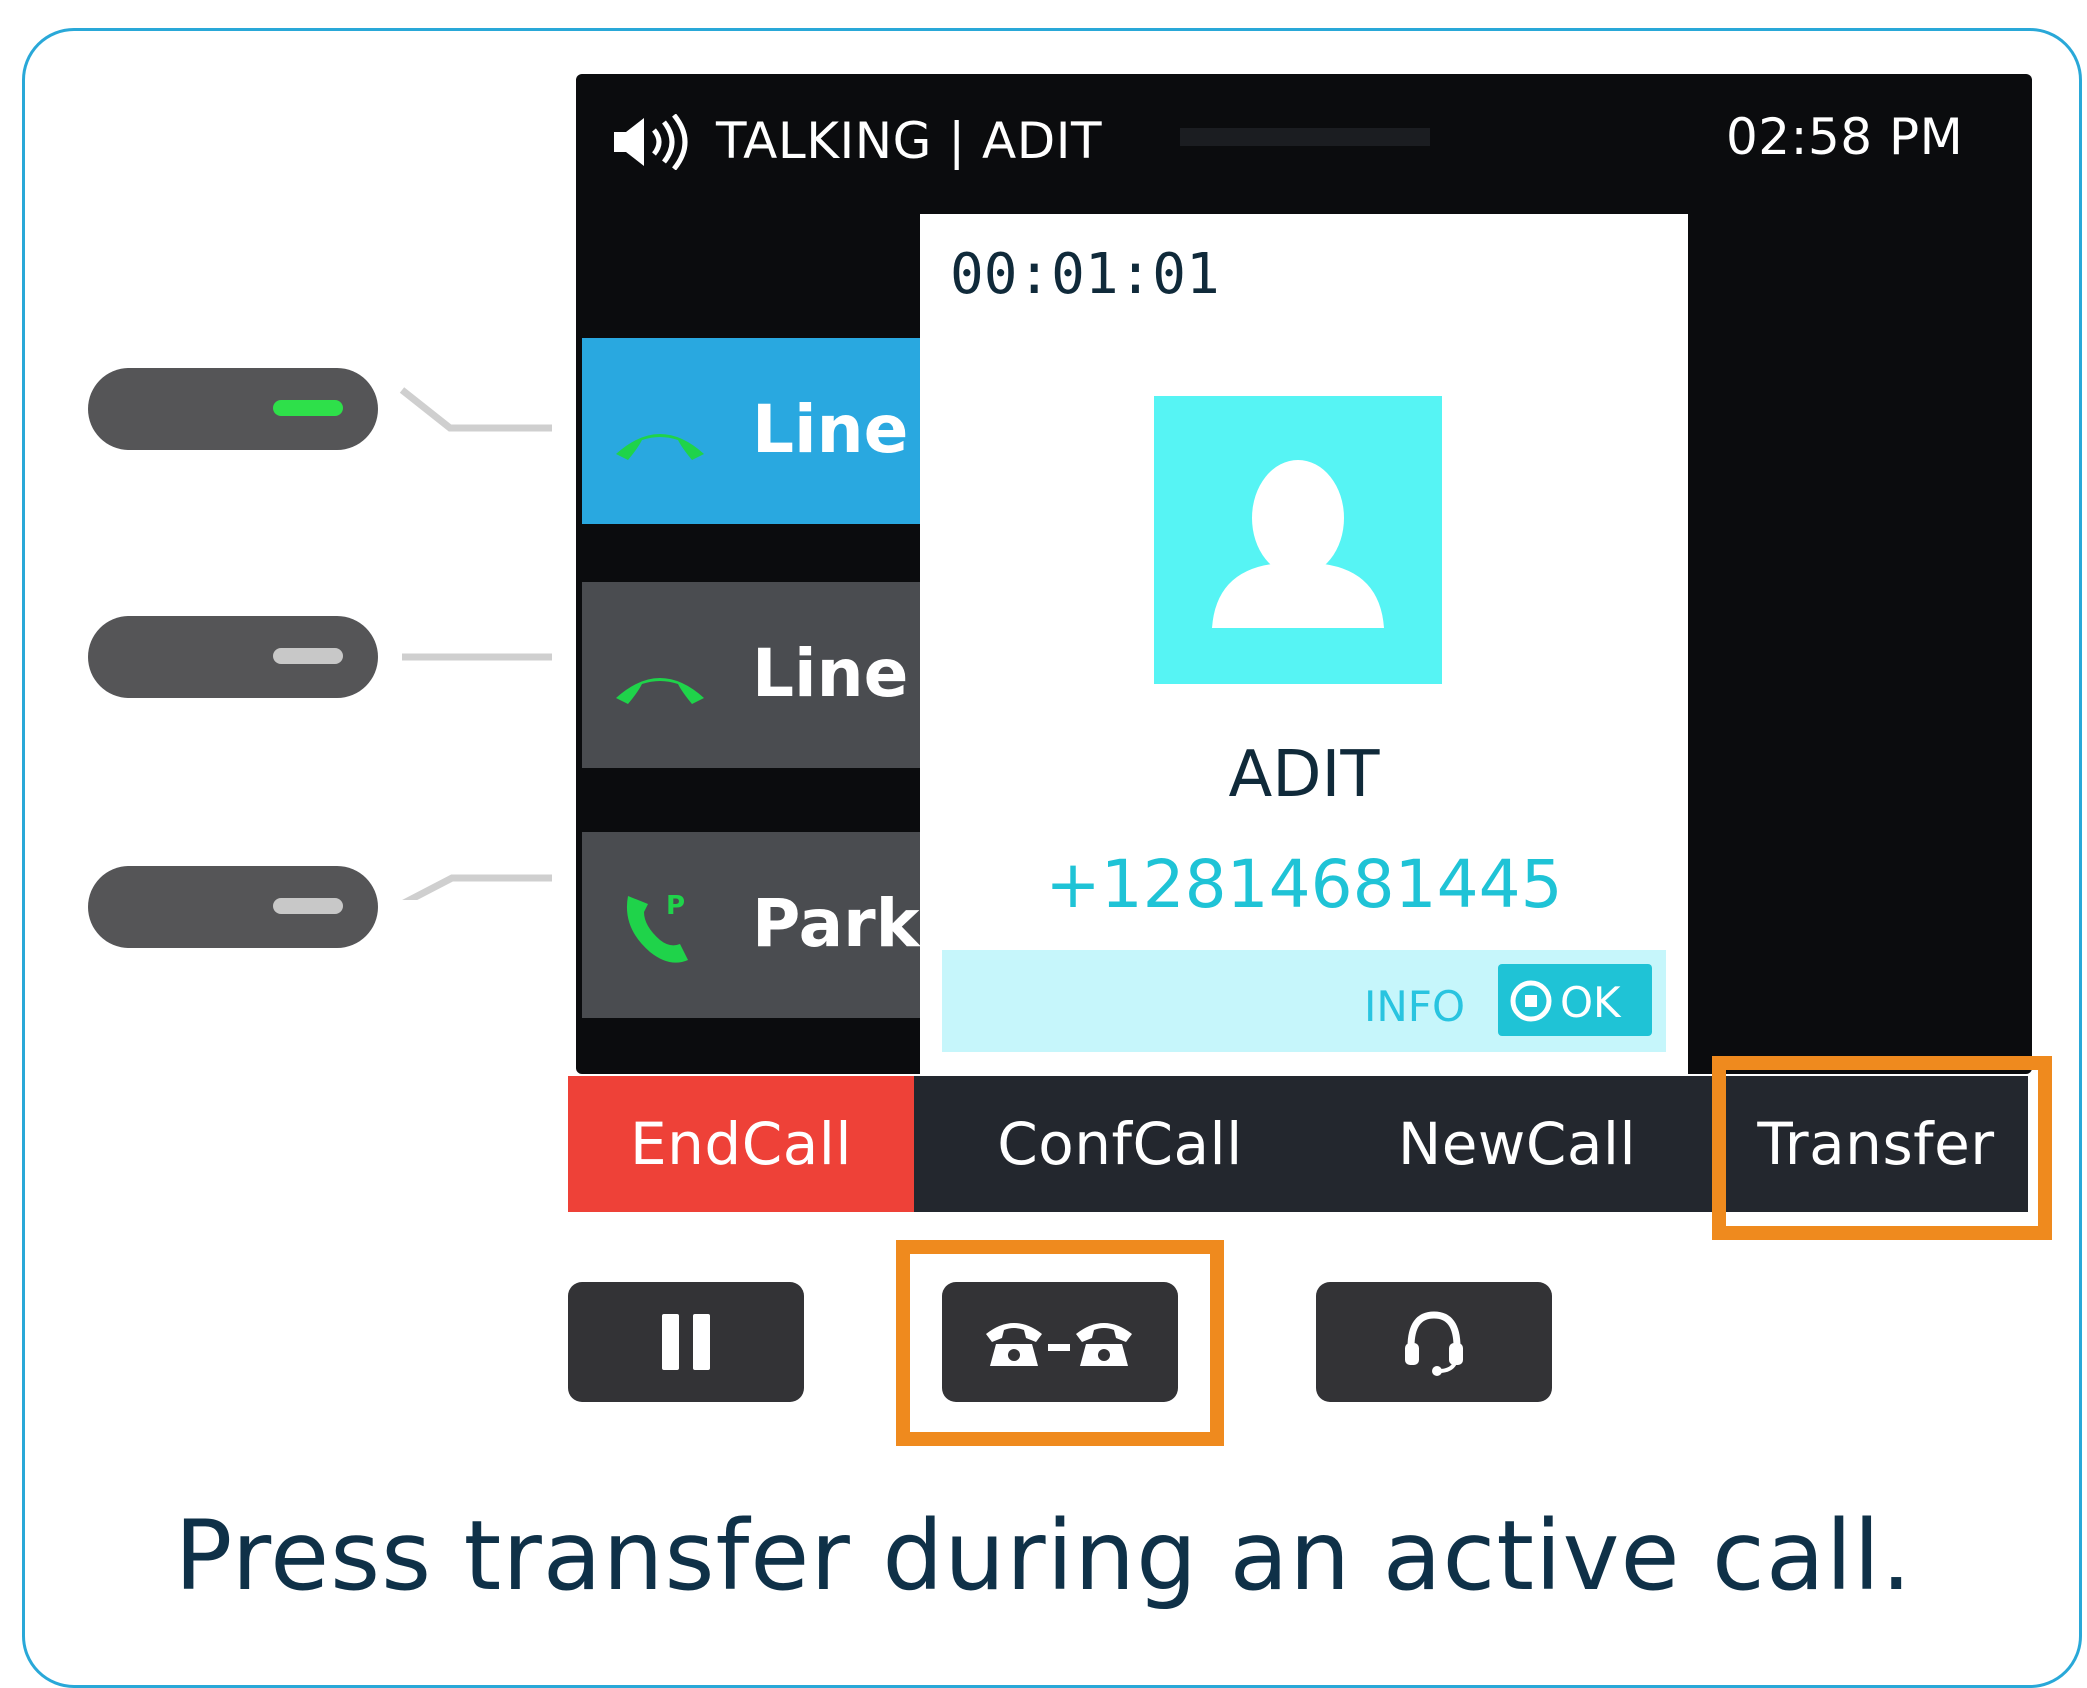 The height and width of the screenshot is (1688, 2087). I want to click on headset-icon, so click(1434, 1343).